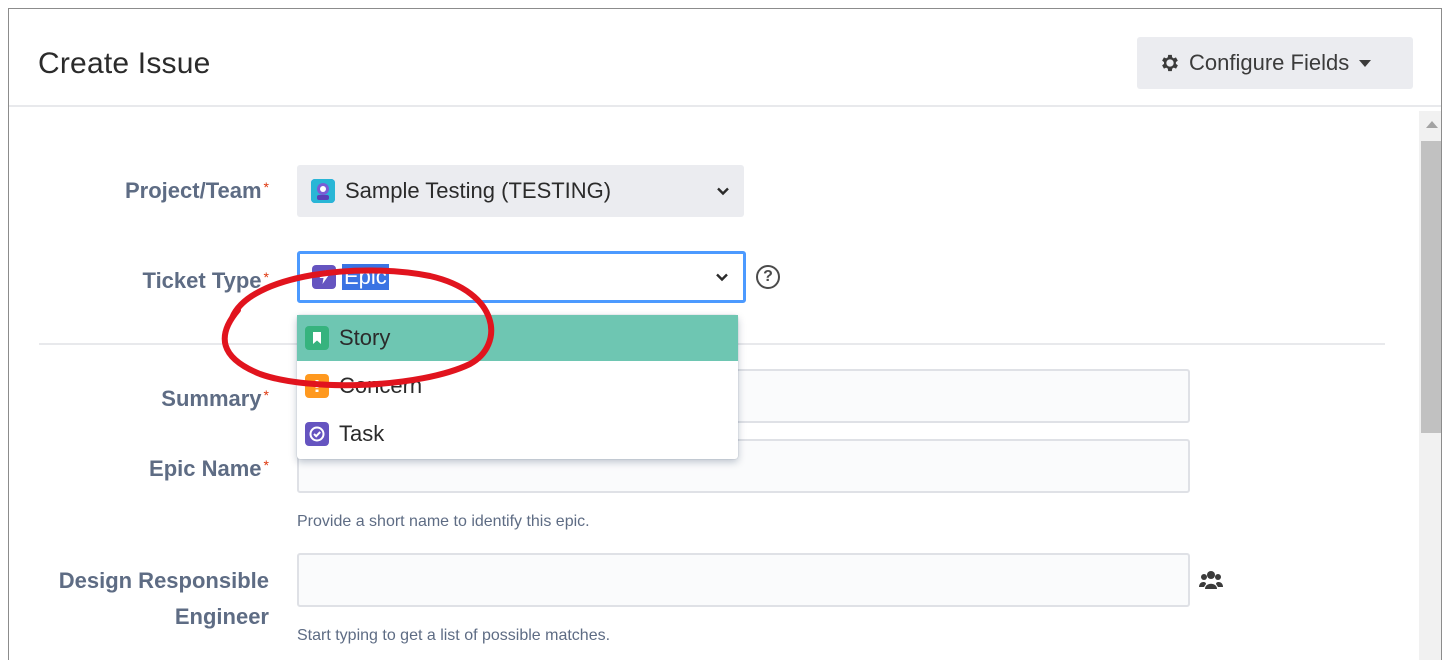 This screenshot has width=1450, height=660. What do you see at coordinates (365, 337) in the screenshot?
I see `option-label: Story` at bounding box center [365, 337].